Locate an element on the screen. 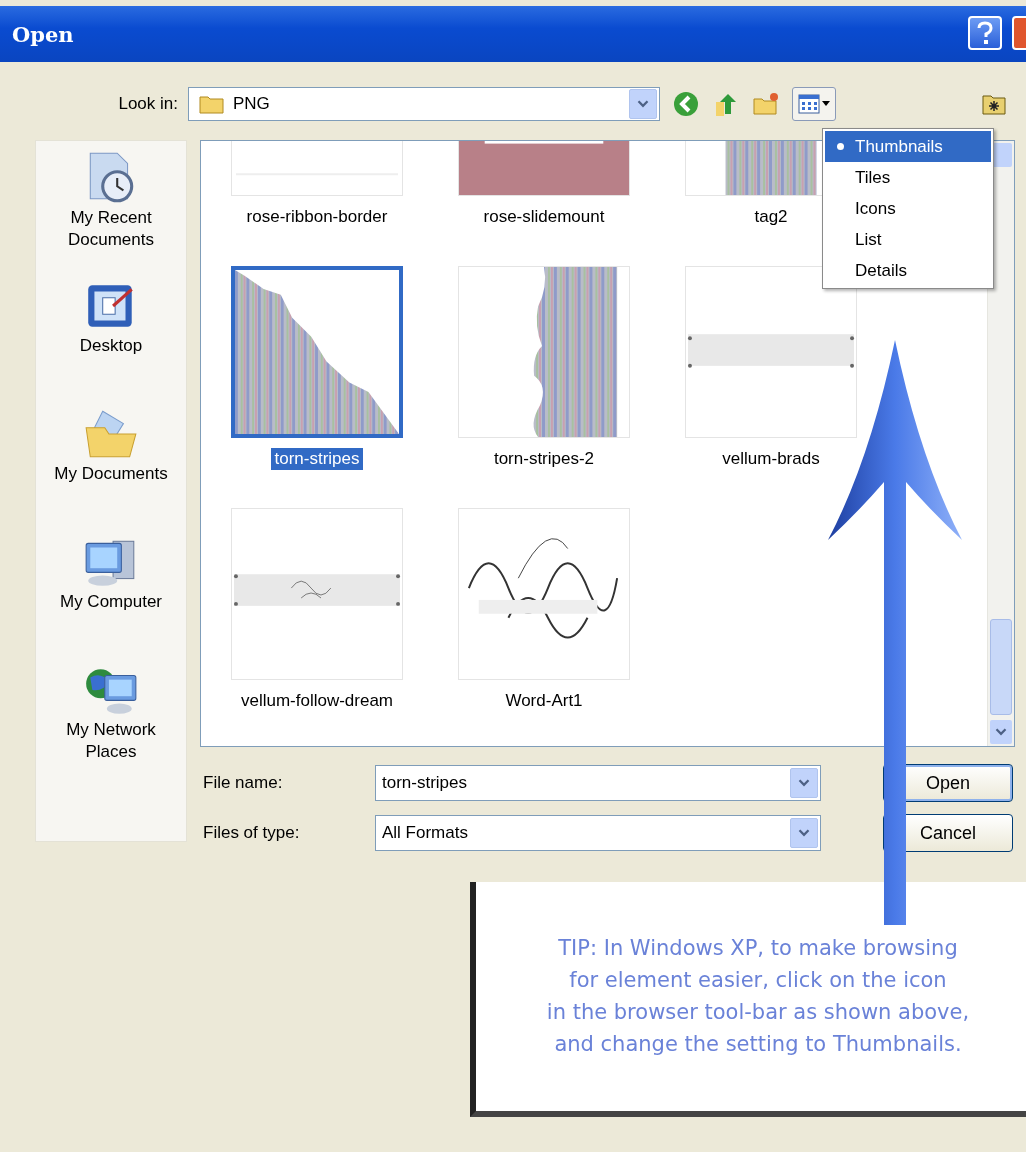 The image size is (1026, 1152). window-title: Open is located at coordinates (43, 34).